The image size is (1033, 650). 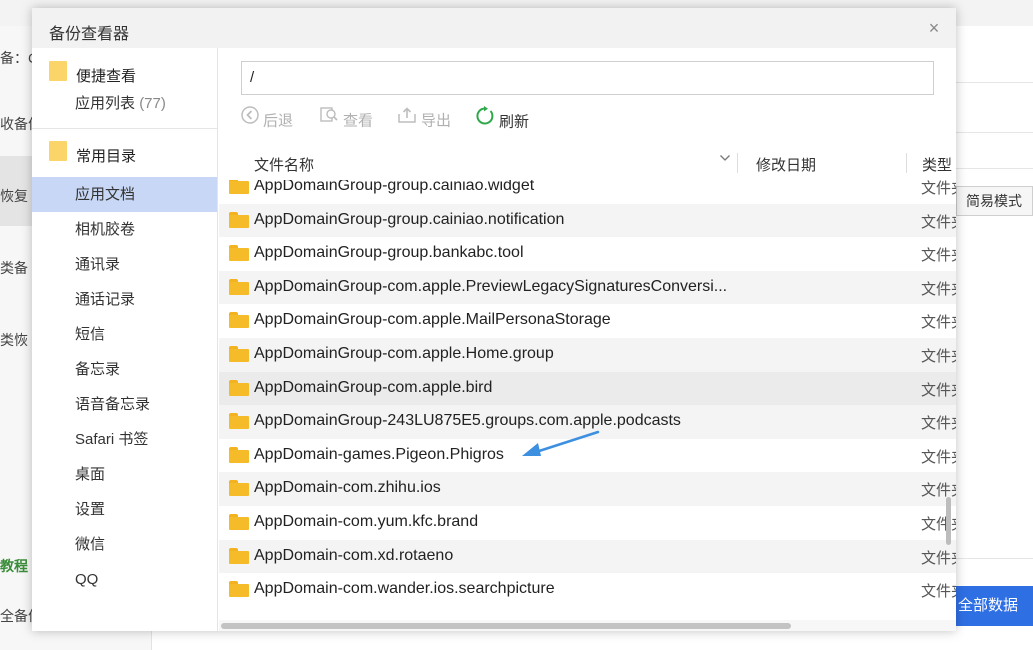 I want to click on sidebar-item-safari-bookmarks: Safari 书签, so click(x=124, y=439).